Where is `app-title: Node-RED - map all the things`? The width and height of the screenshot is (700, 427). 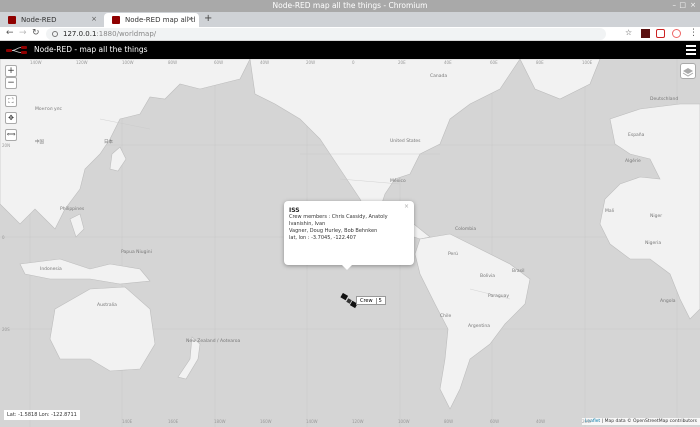 app-title: Node-RED - map all the things is located at coordinates (91, 49).